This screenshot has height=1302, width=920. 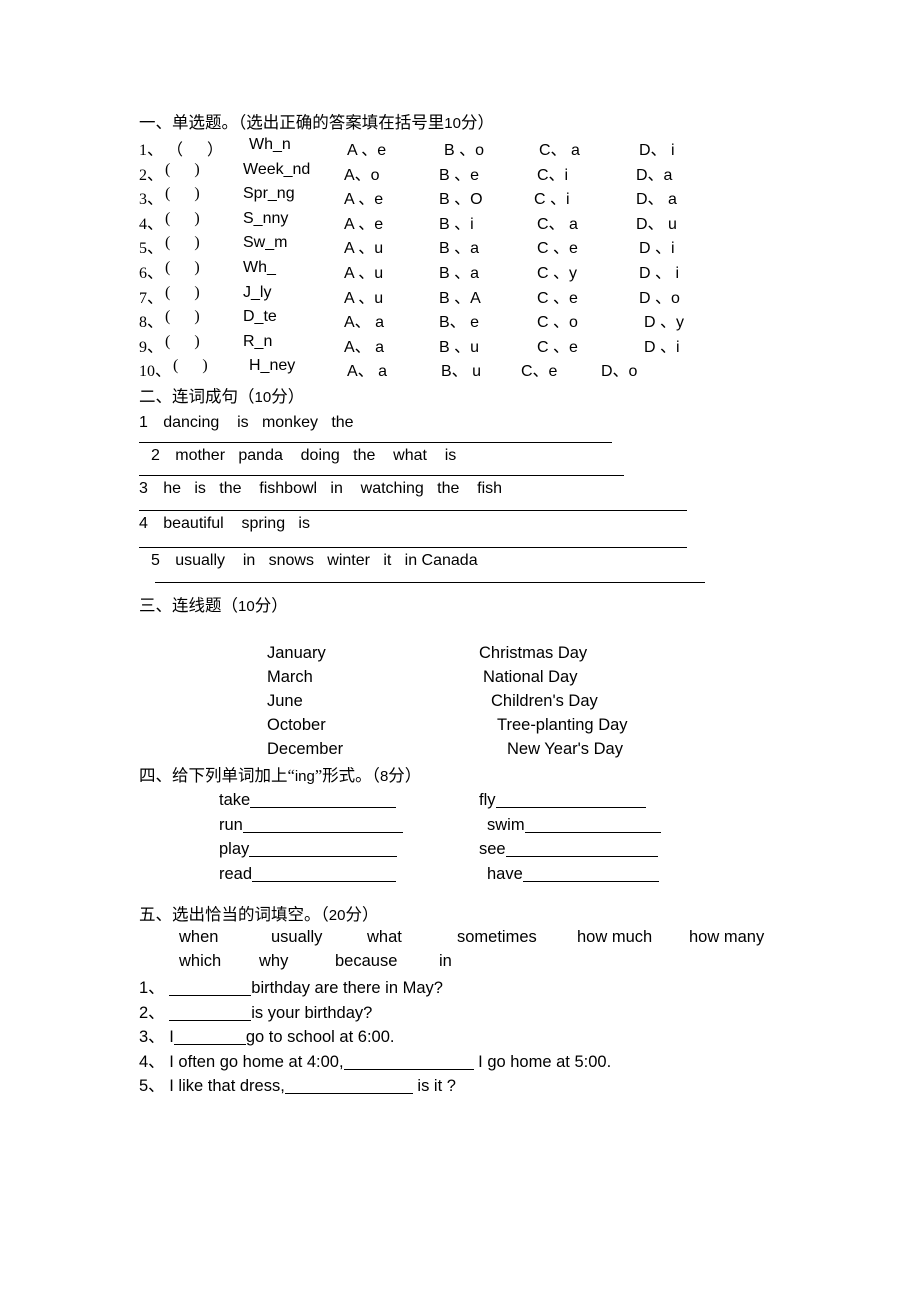 I want to click on section-3-heading: 三、连线题（10分）, so click(x=489, y=606).